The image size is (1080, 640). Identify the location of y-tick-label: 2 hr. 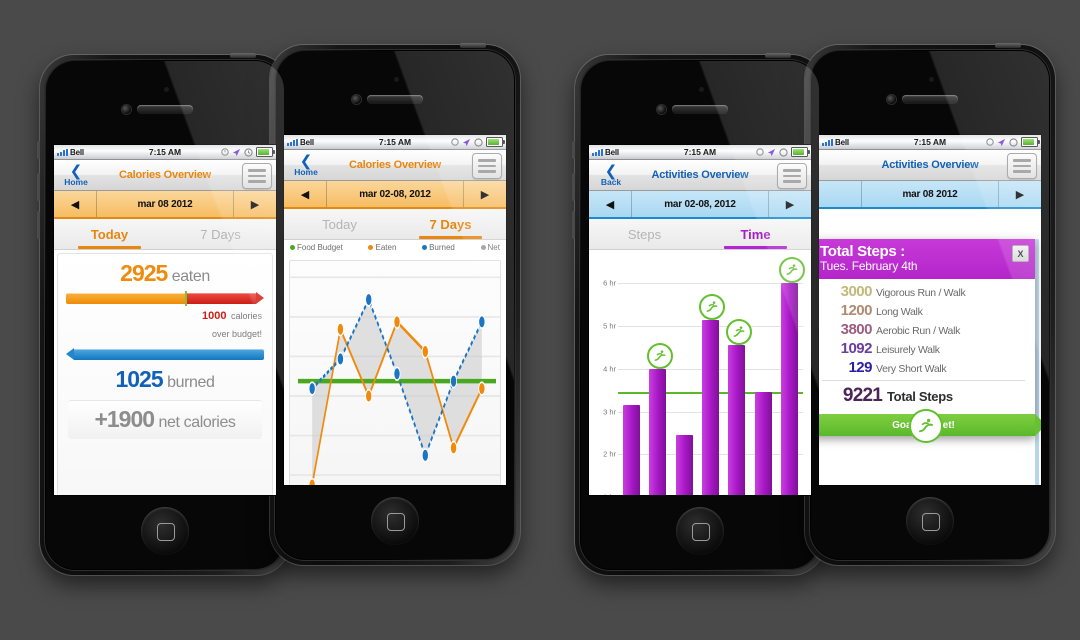
(609, 454).